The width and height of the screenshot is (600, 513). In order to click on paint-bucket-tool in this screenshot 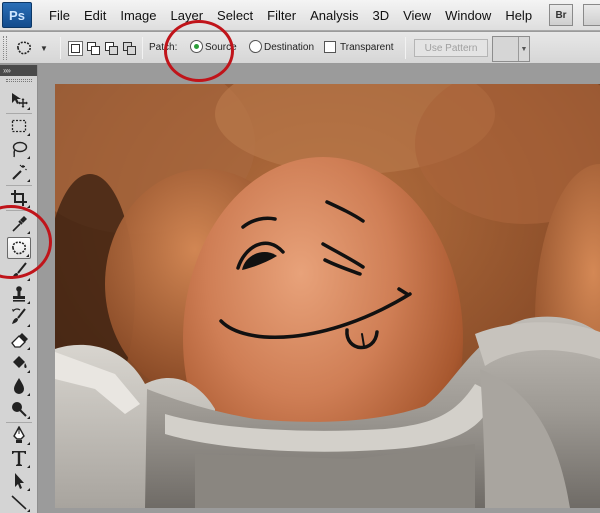, I will do `click(19, 363)`.